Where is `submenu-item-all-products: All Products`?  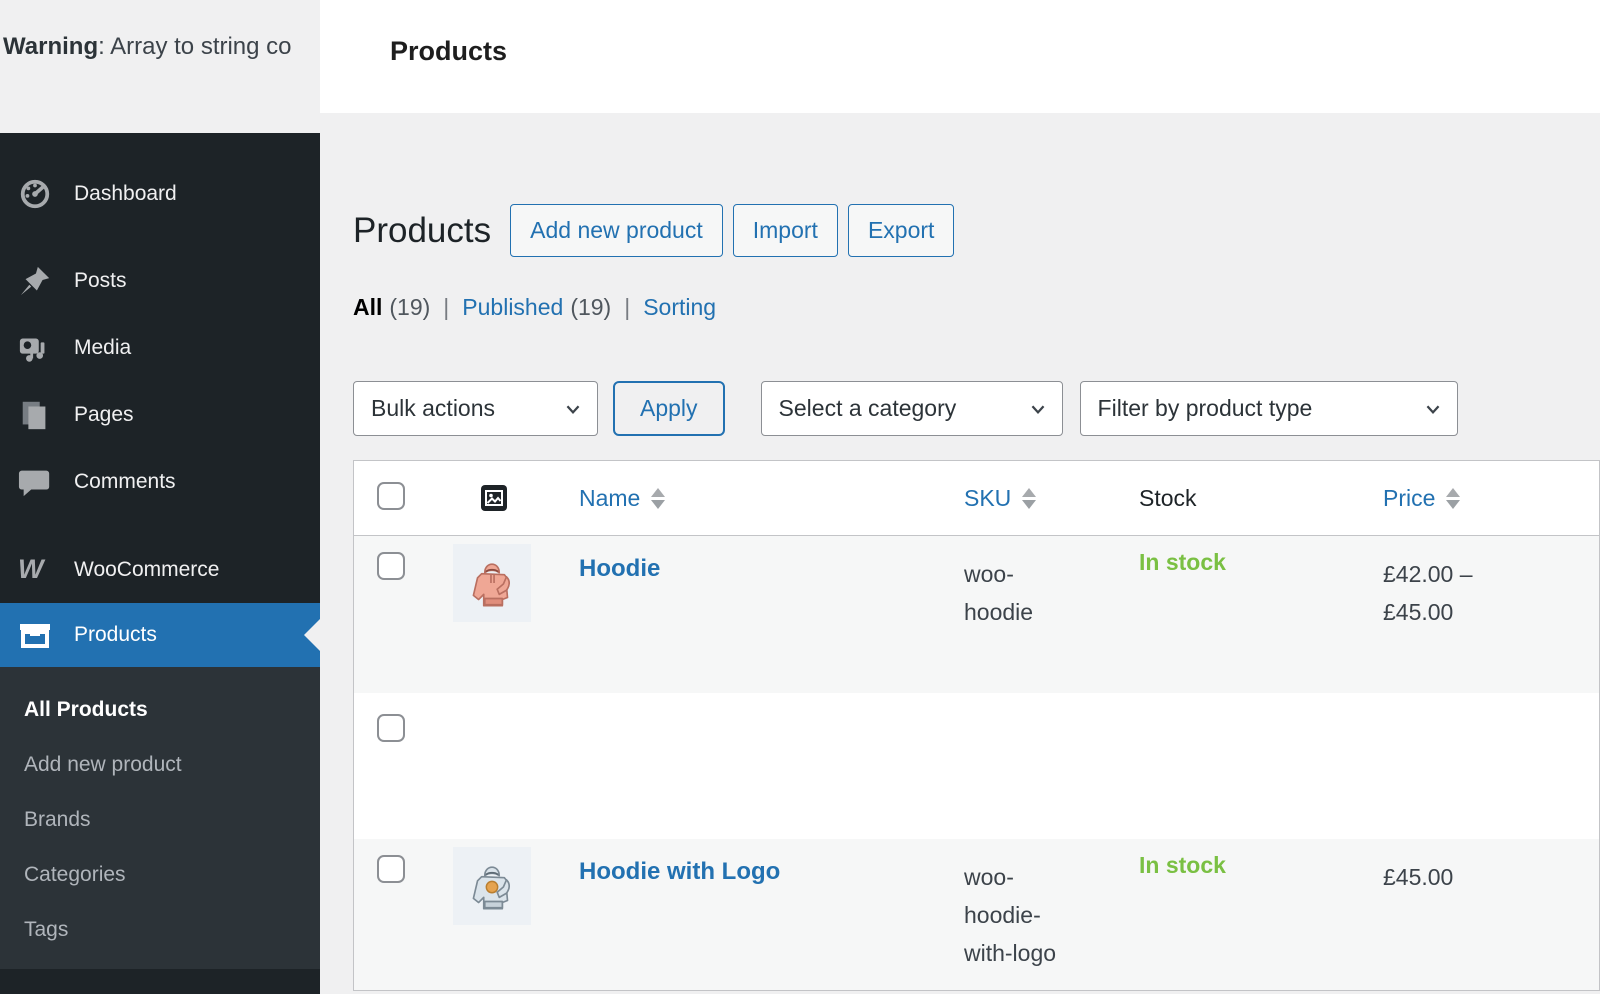
submenu-item-all-products: All Products is located at coordinates (160, 709).